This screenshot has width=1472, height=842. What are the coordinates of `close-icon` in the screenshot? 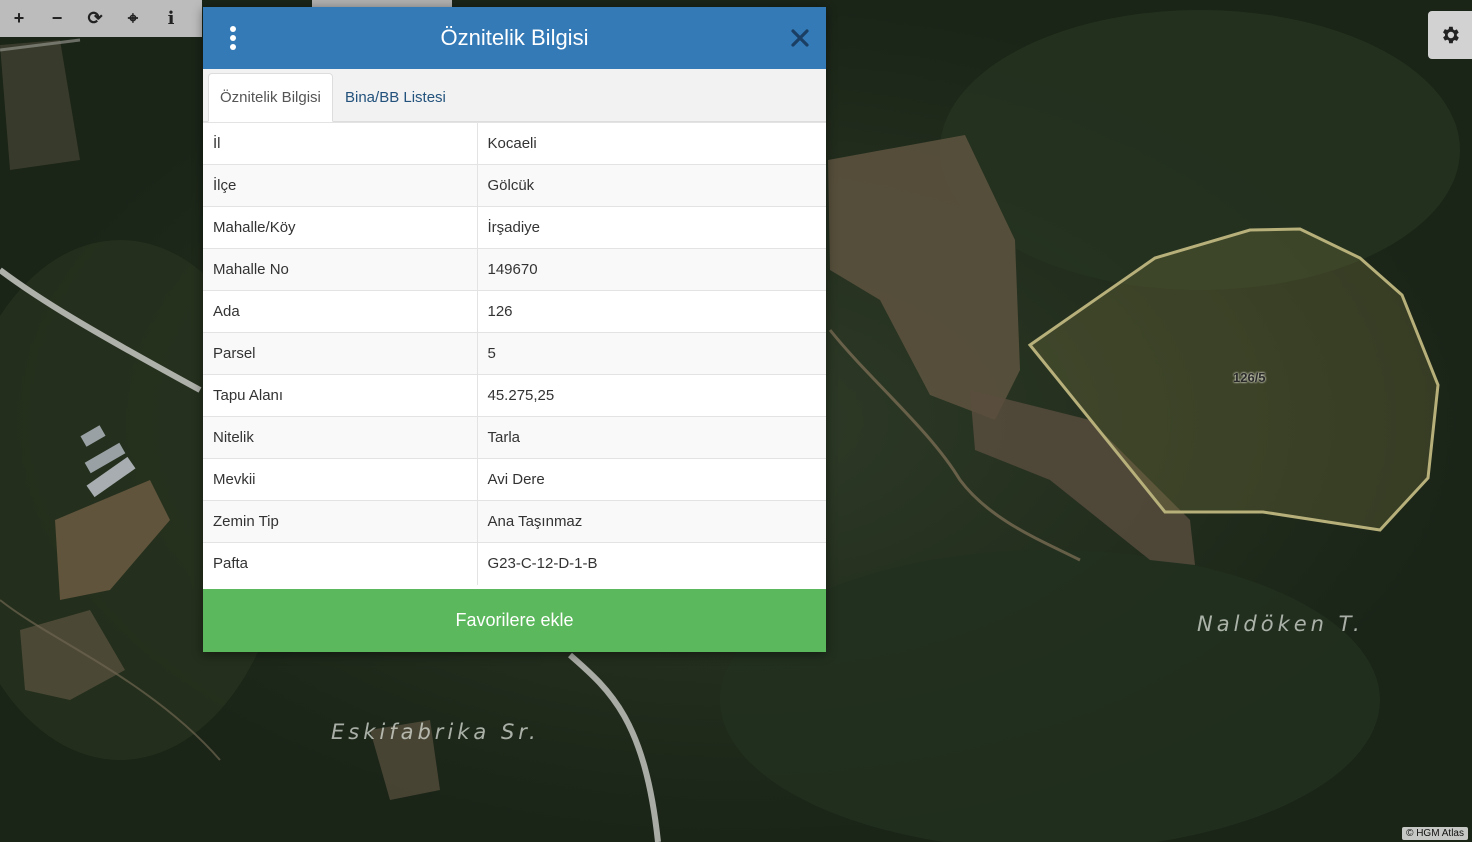 It's located at (800, 38).